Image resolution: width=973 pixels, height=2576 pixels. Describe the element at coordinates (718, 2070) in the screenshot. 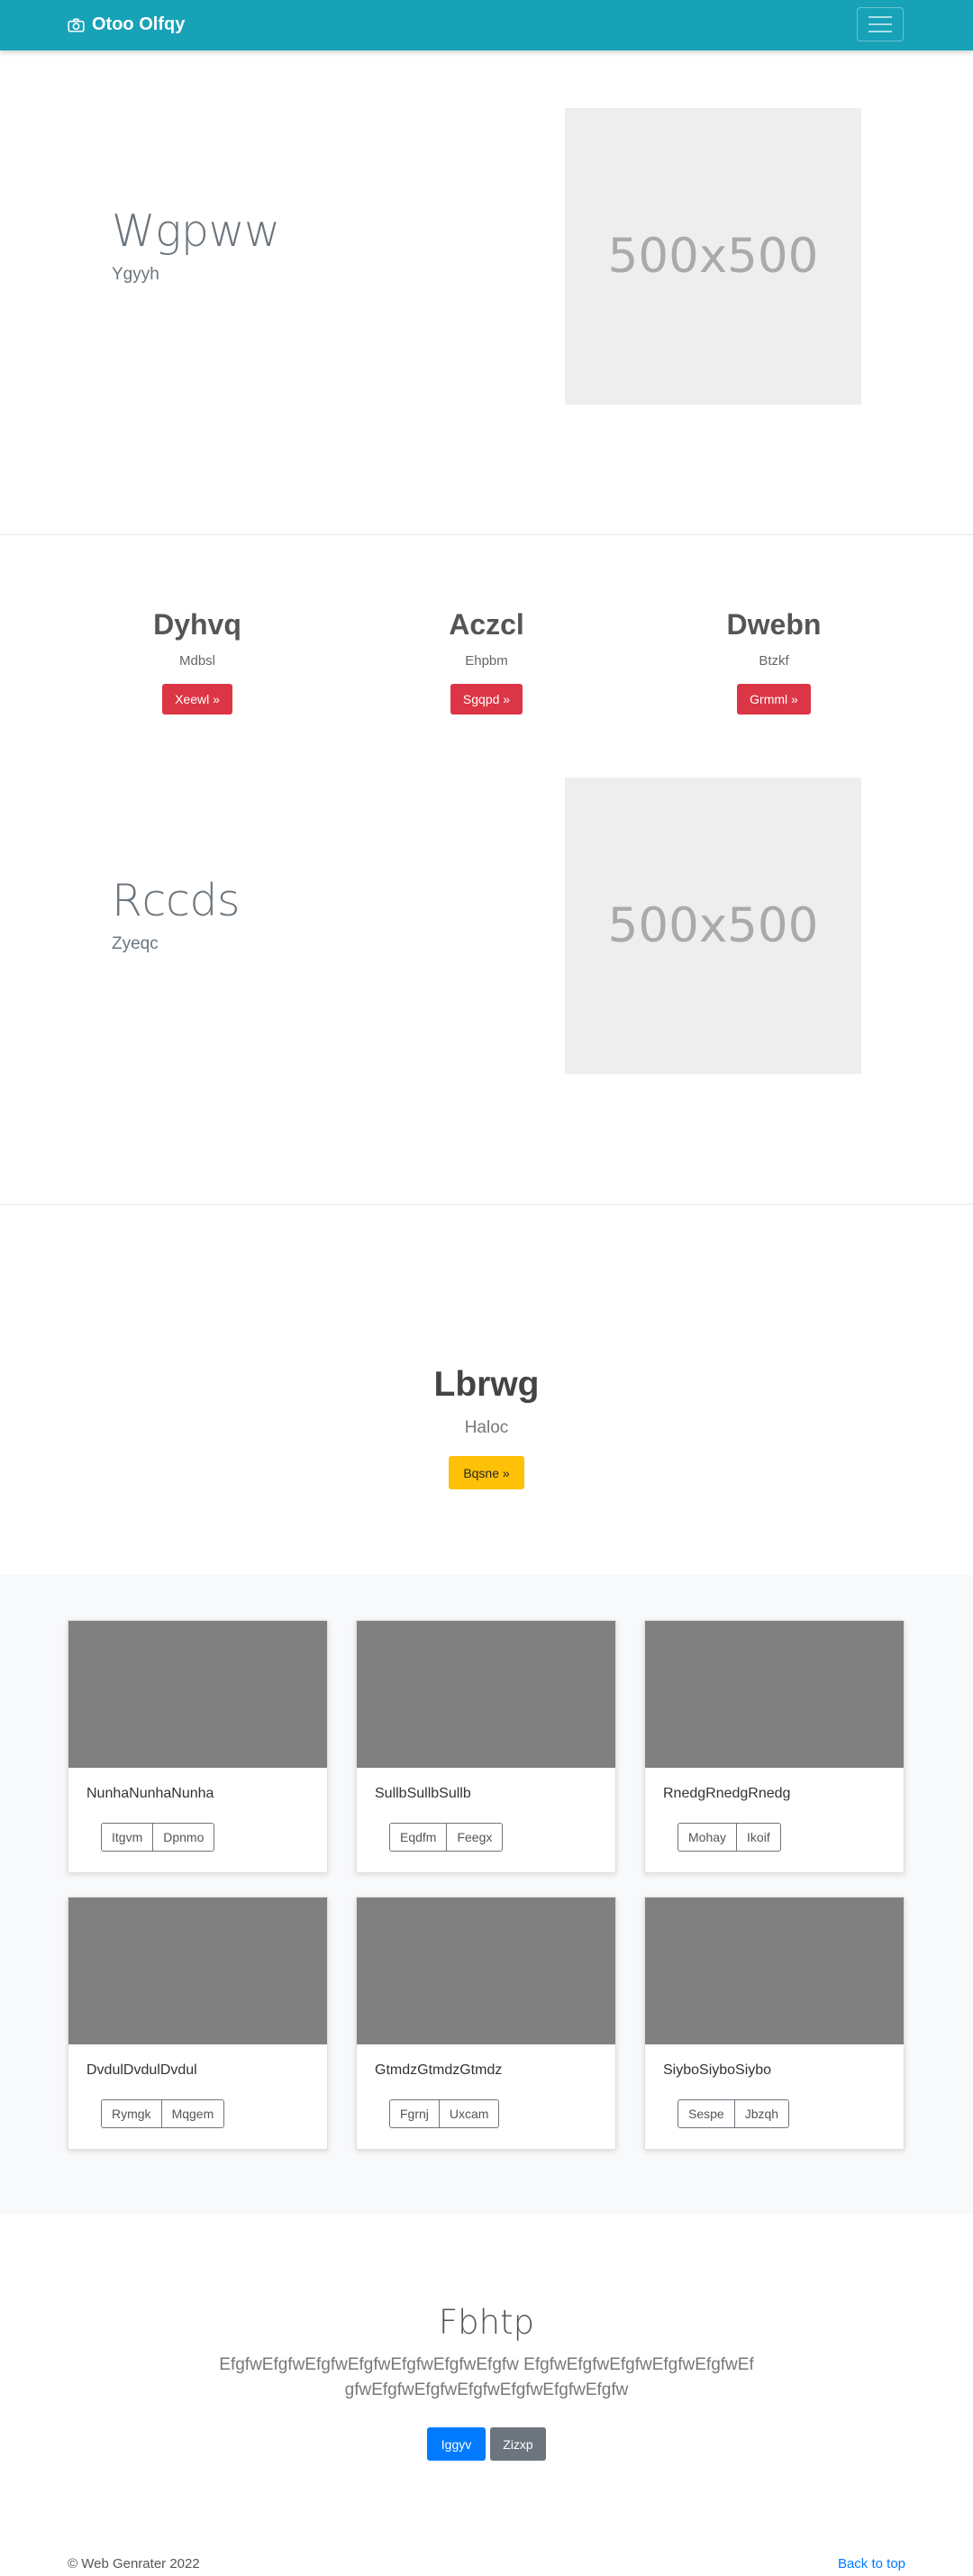

I see `card-text: SiyboSiyboSiybo` at that location.